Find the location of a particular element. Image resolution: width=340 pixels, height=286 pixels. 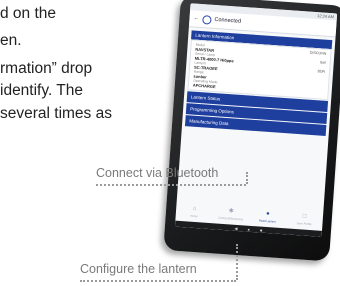

nav-label: Save Profile is located at coordinates (304, 224).